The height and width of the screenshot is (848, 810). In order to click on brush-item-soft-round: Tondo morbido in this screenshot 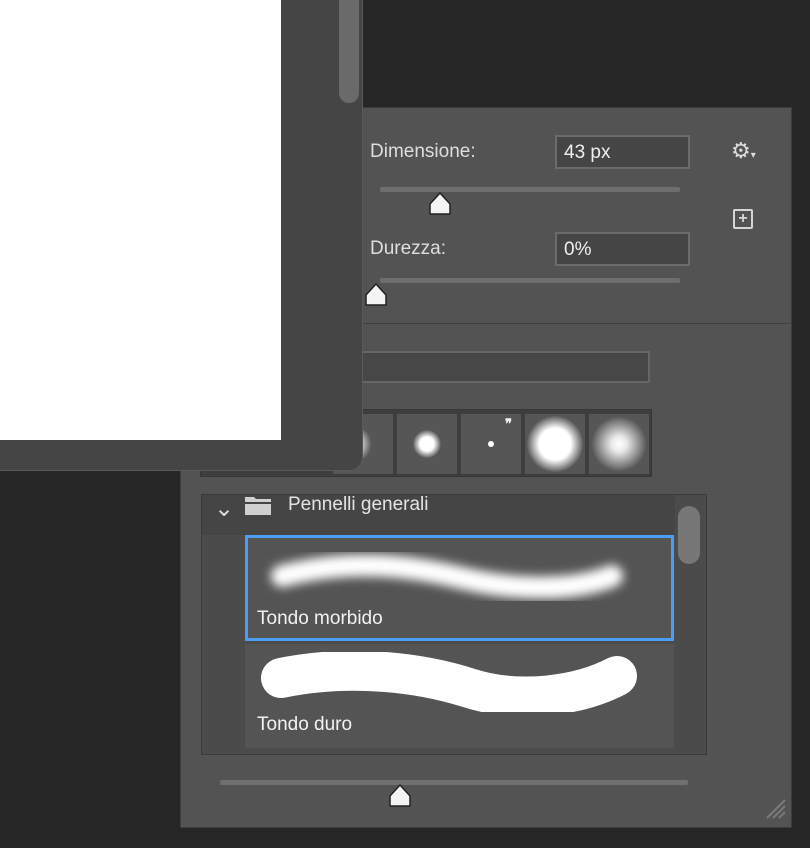, I will do `click(459, 588)`.